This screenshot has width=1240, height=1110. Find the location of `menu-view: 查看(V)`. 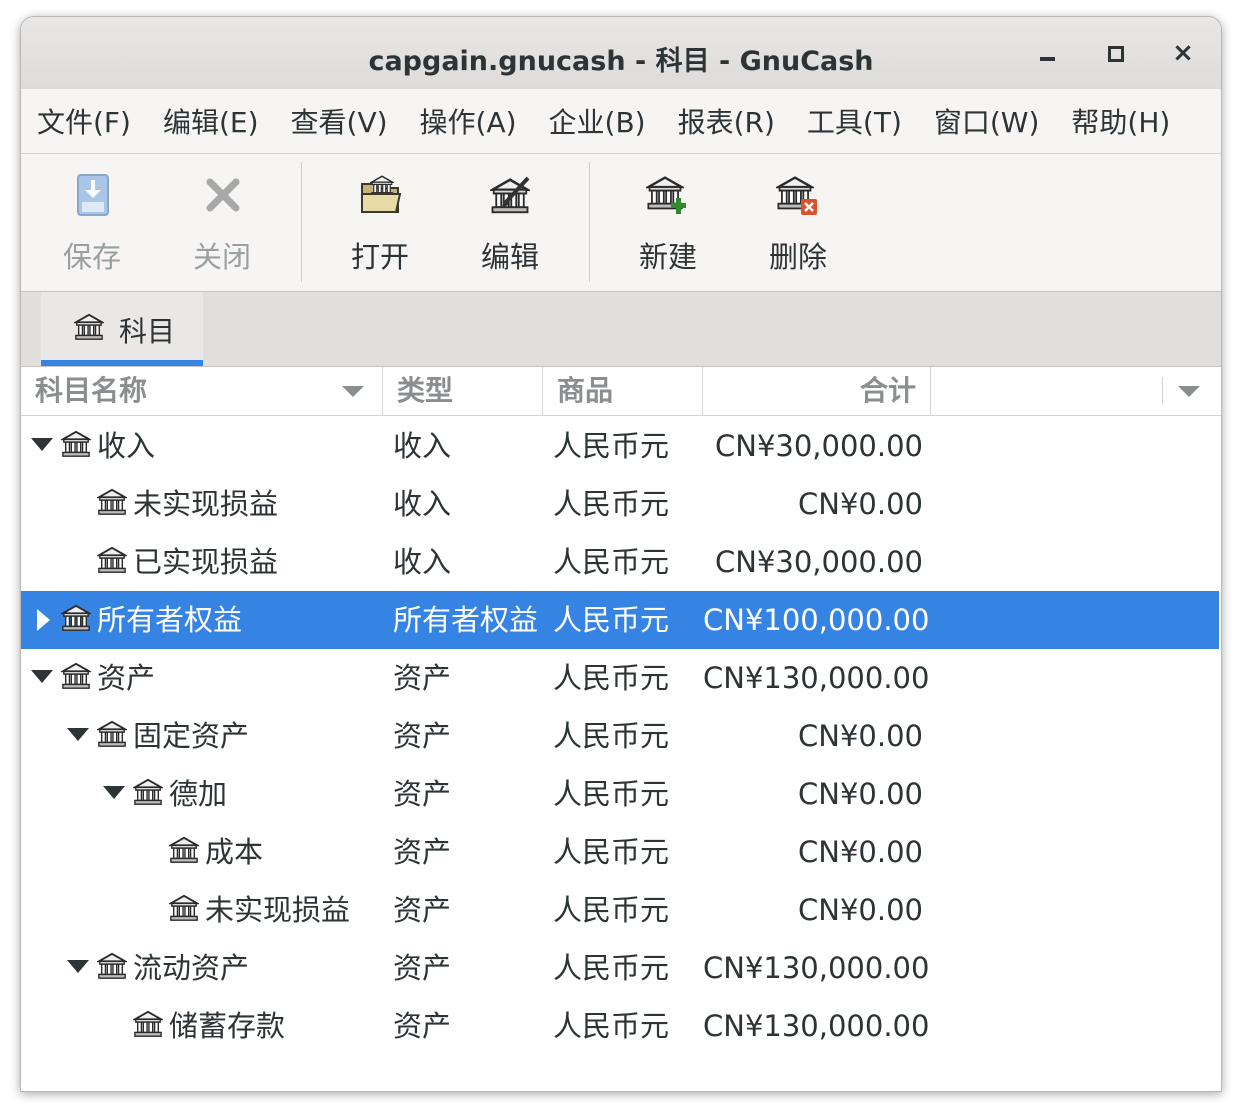

menu-view: 查看(V) is located at coordinates (339, 121).